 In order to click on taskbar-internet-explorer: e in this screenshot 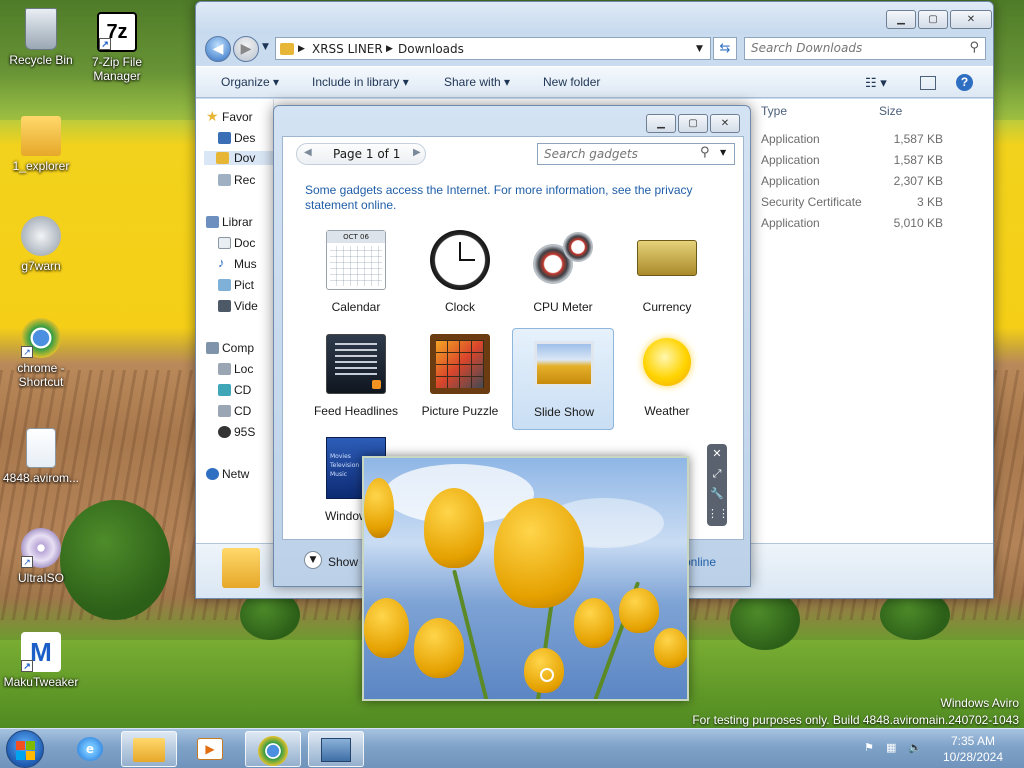, I will do `click(90, 749)`.